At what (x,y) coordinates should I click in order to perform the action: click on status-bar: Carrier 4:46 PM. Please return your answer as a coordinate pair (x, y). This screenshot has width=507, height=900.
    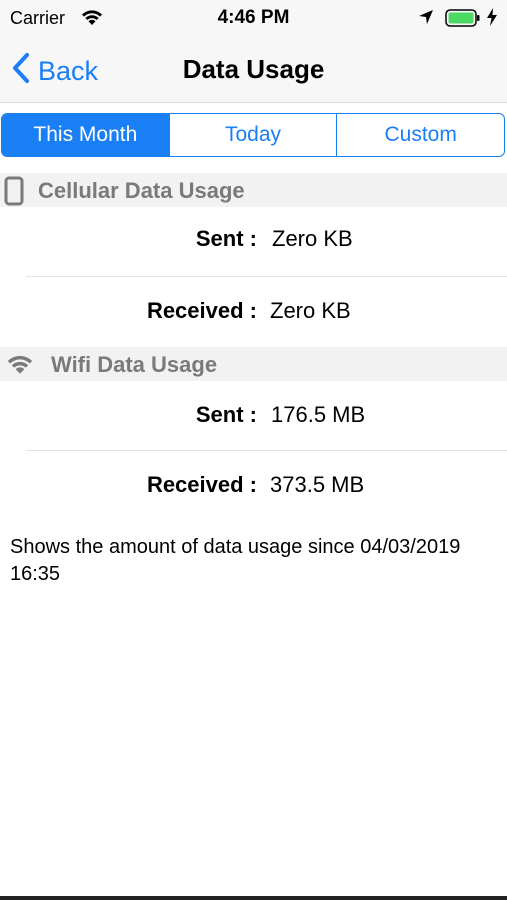
    Looking at the image, I should click on (253, 18).